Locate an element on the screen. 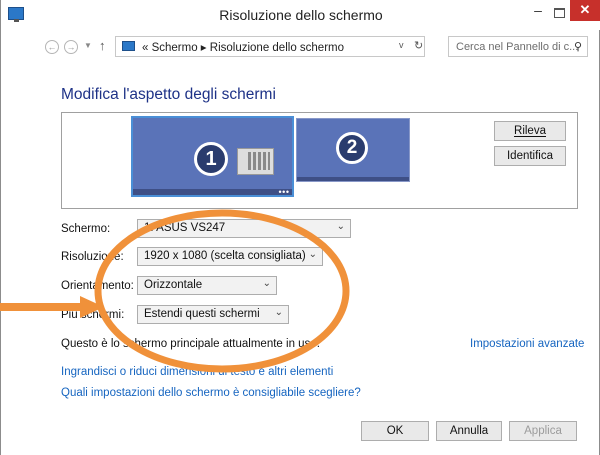 The width and height of the screenshot is (600, 455). identify-button: Identifica is located at coordinates (530, 156).